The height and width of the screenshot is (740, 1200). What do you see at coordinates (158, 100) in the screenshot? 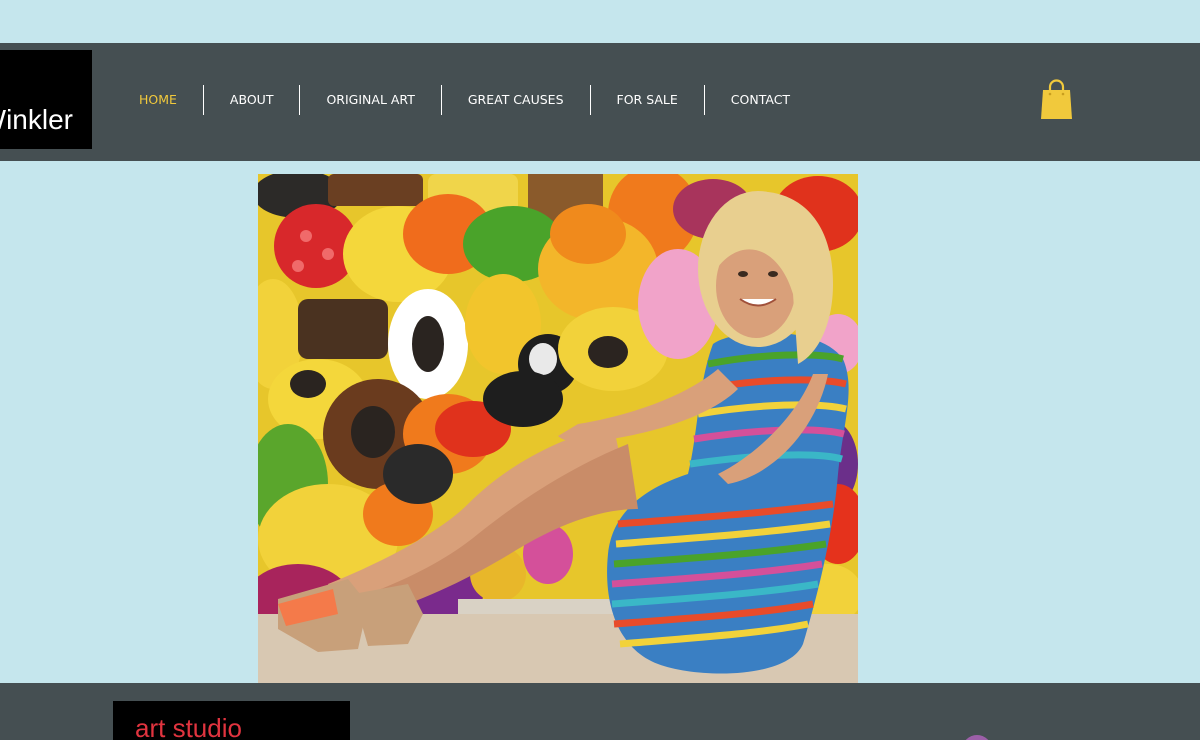
I see `nav-home: HOME` at bounding box center [158, 100].